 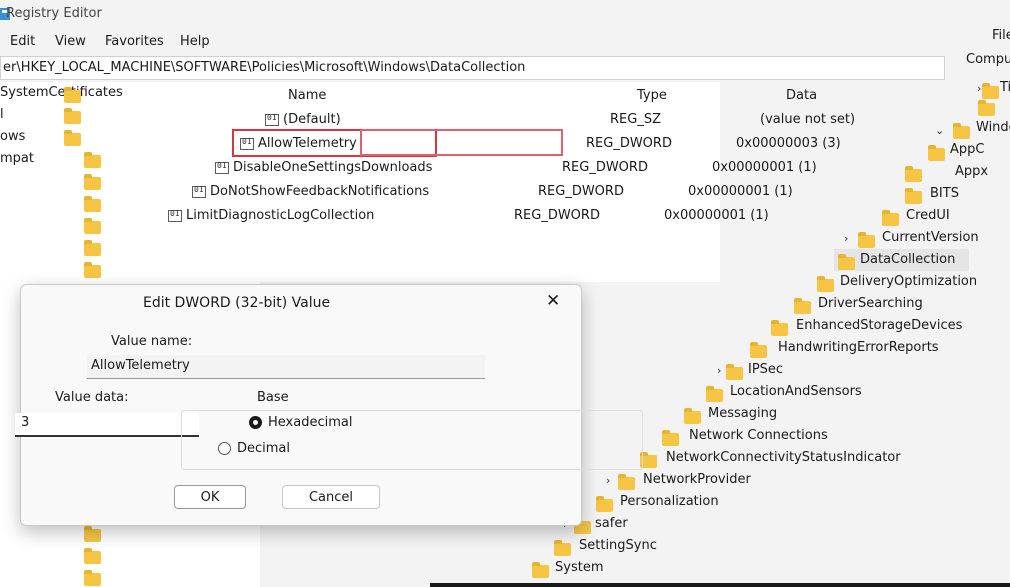 What do you see at coordinates (742, 413) in the screenshot?
I see `tree-item: Messaging` at bounding box center [742, 413].